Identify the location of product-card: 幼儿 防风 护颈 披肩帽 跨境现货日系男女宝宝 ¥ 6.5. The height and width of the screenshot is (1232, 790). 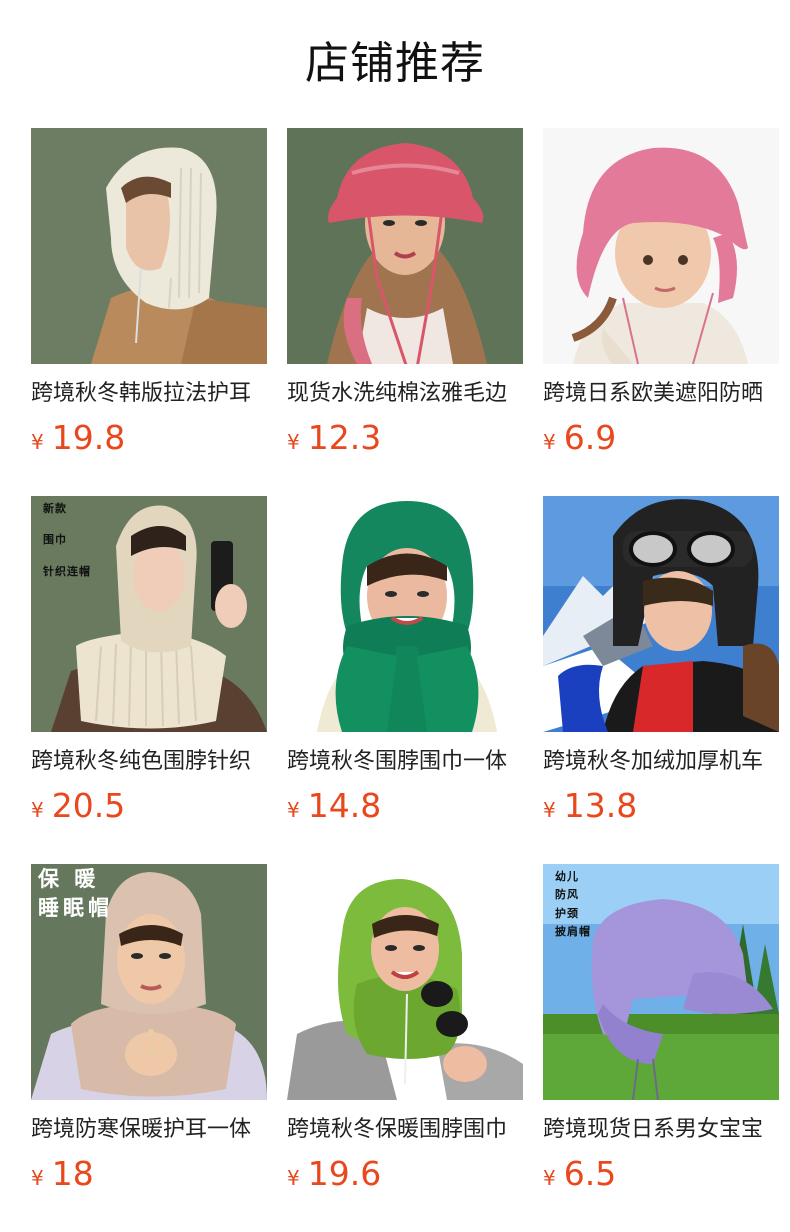
(661, 1029).